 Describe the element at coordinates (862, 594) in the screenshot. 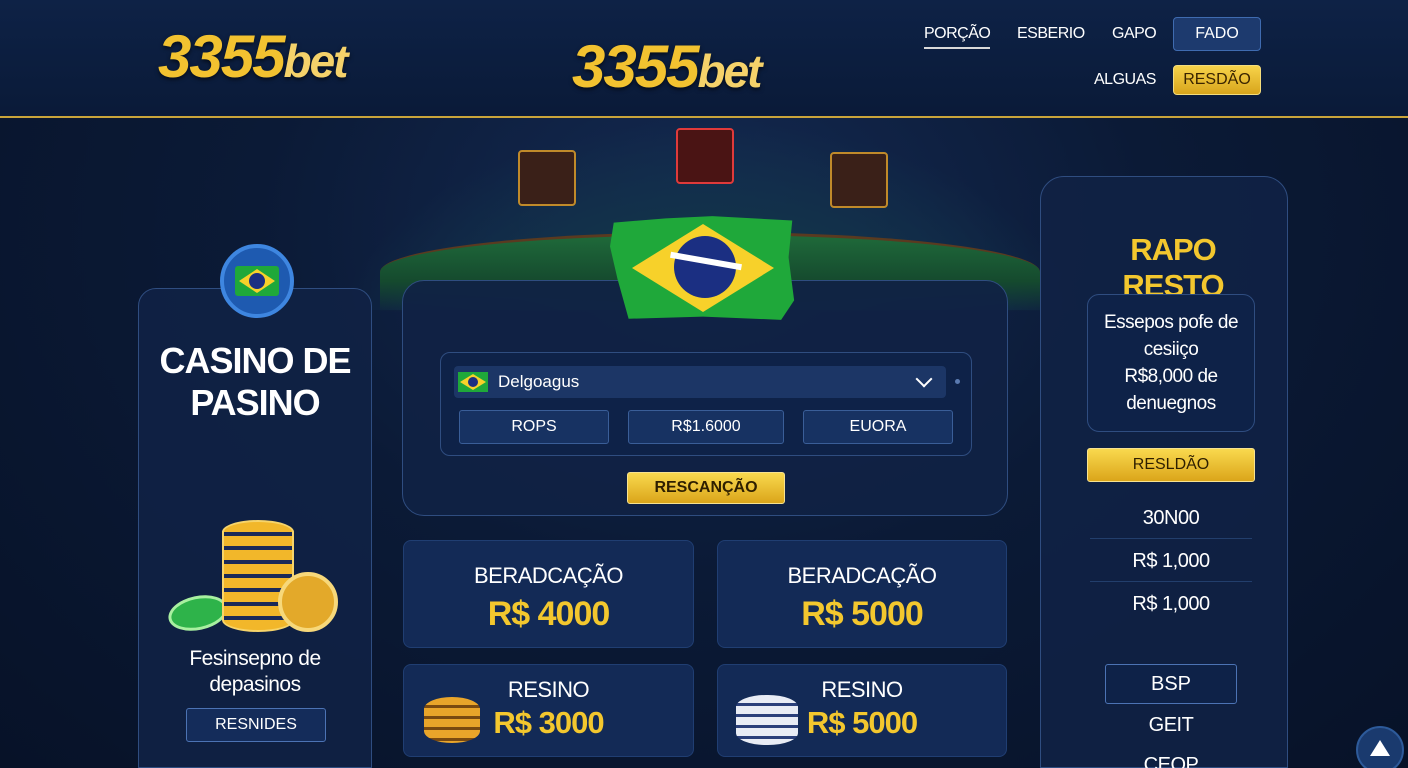

I see `bonus-card: BERADCAÇÃO R$ 5000` at that location.